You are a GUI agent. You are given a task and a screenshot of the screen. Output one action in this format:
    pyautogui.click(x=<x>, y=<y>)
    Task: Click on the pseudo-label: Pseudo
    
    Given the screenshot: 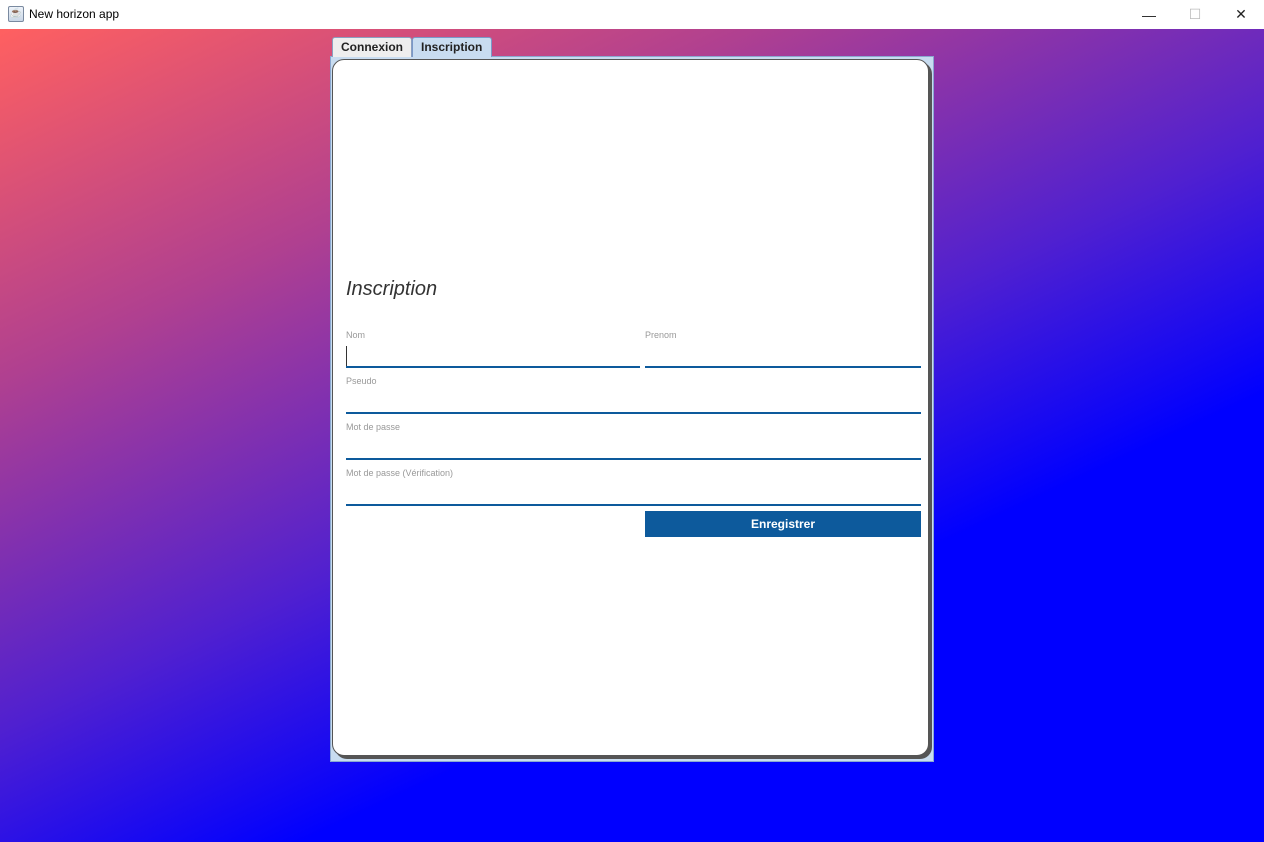 What is the action you would take?
    pyautogui.click(x=361, y=381)
    